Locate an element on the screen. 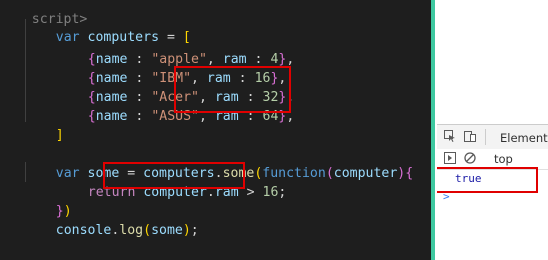 This screenshot has height=260, width=548. bracket: ] is located at coordinates (59, 135).